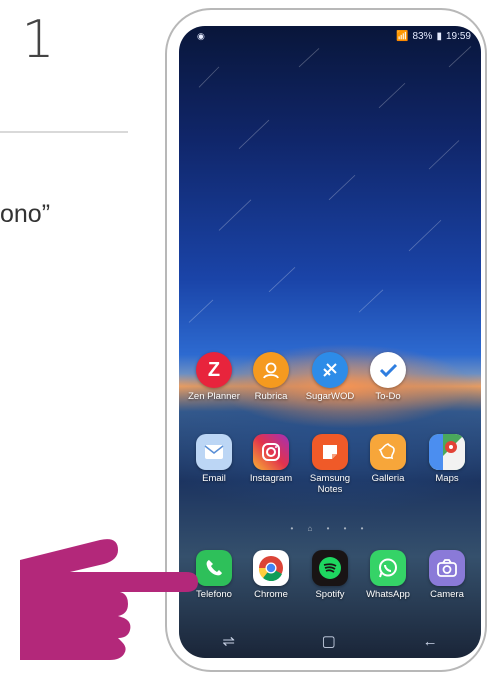  I want to click on app-label: Samsung Notes, so click(330, 484).